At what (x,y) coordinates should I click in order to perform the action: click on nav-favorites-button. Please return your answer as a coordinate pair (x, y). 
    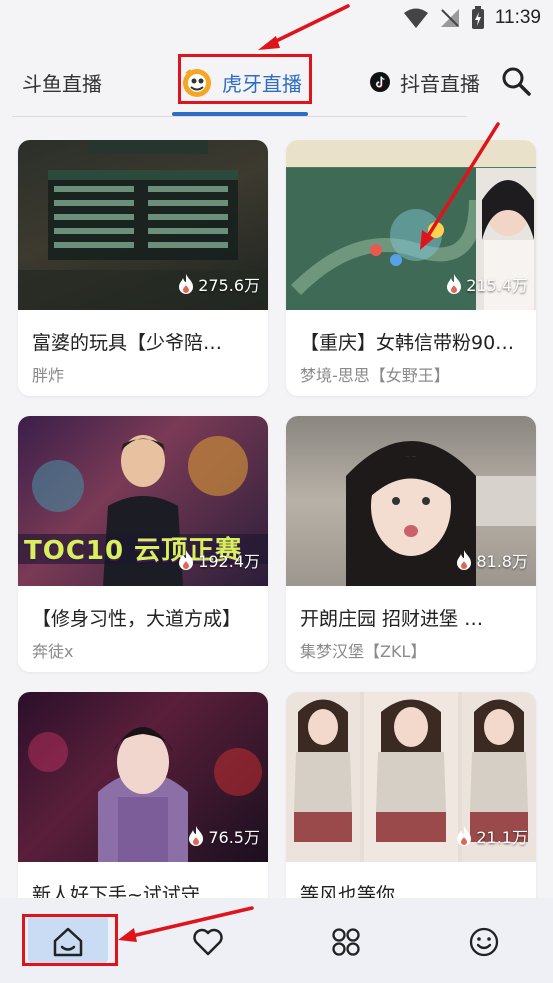
    Looking at the image, I should click on (208, 942).